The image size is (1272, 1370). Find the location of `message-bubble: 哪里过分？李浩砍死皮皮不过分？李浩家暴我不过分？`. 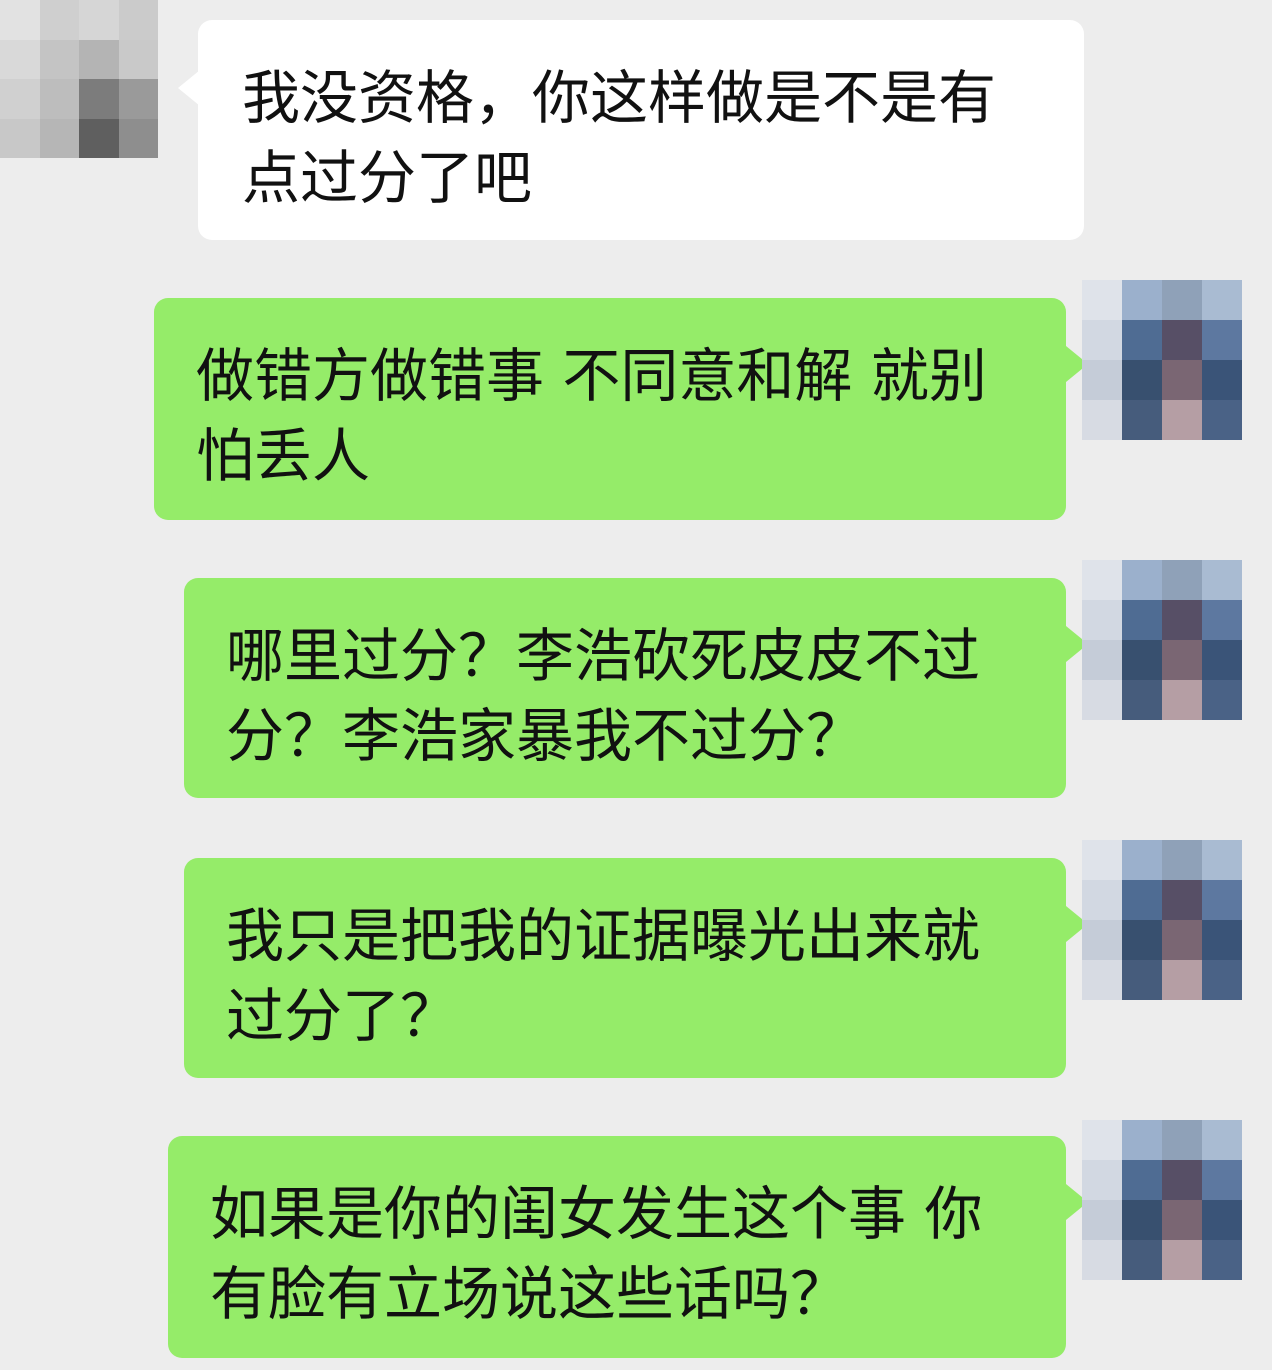

message-bubble: 哪里过分？李浩砍死皮皮不过分？李浩家暴我不过分？ is located at coordinates (625, 688).